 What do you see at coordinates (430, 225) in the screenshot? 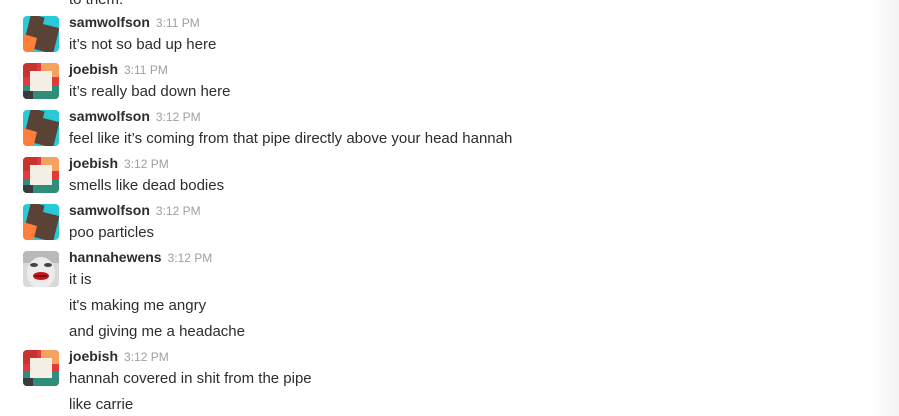
I see `message: samwolfson 3:12 PM poo particles` at bounding box center [430, 225].